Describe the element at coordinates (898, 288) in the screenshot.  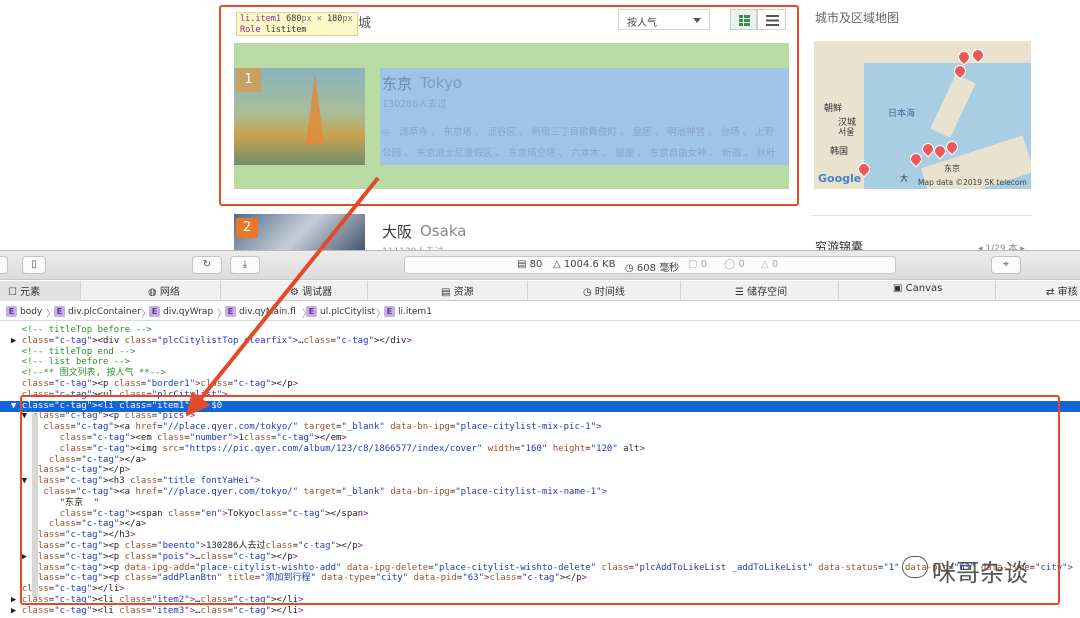
I see `canvas-icon: ▣` at that location.